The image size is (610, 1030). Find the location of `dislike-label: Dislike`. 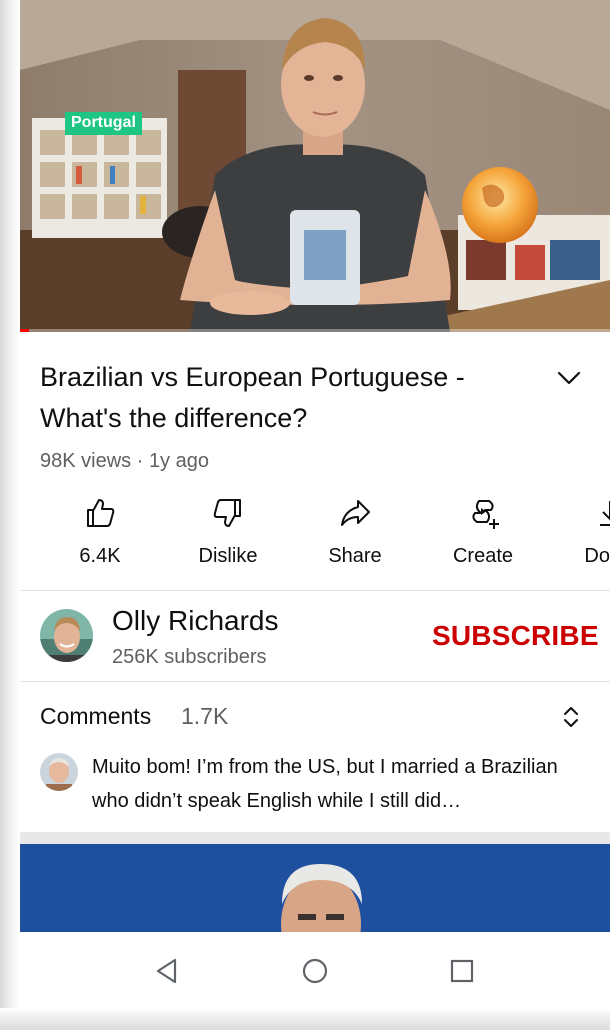

dislike-label: Dislike is located at coordinates (228, 556).